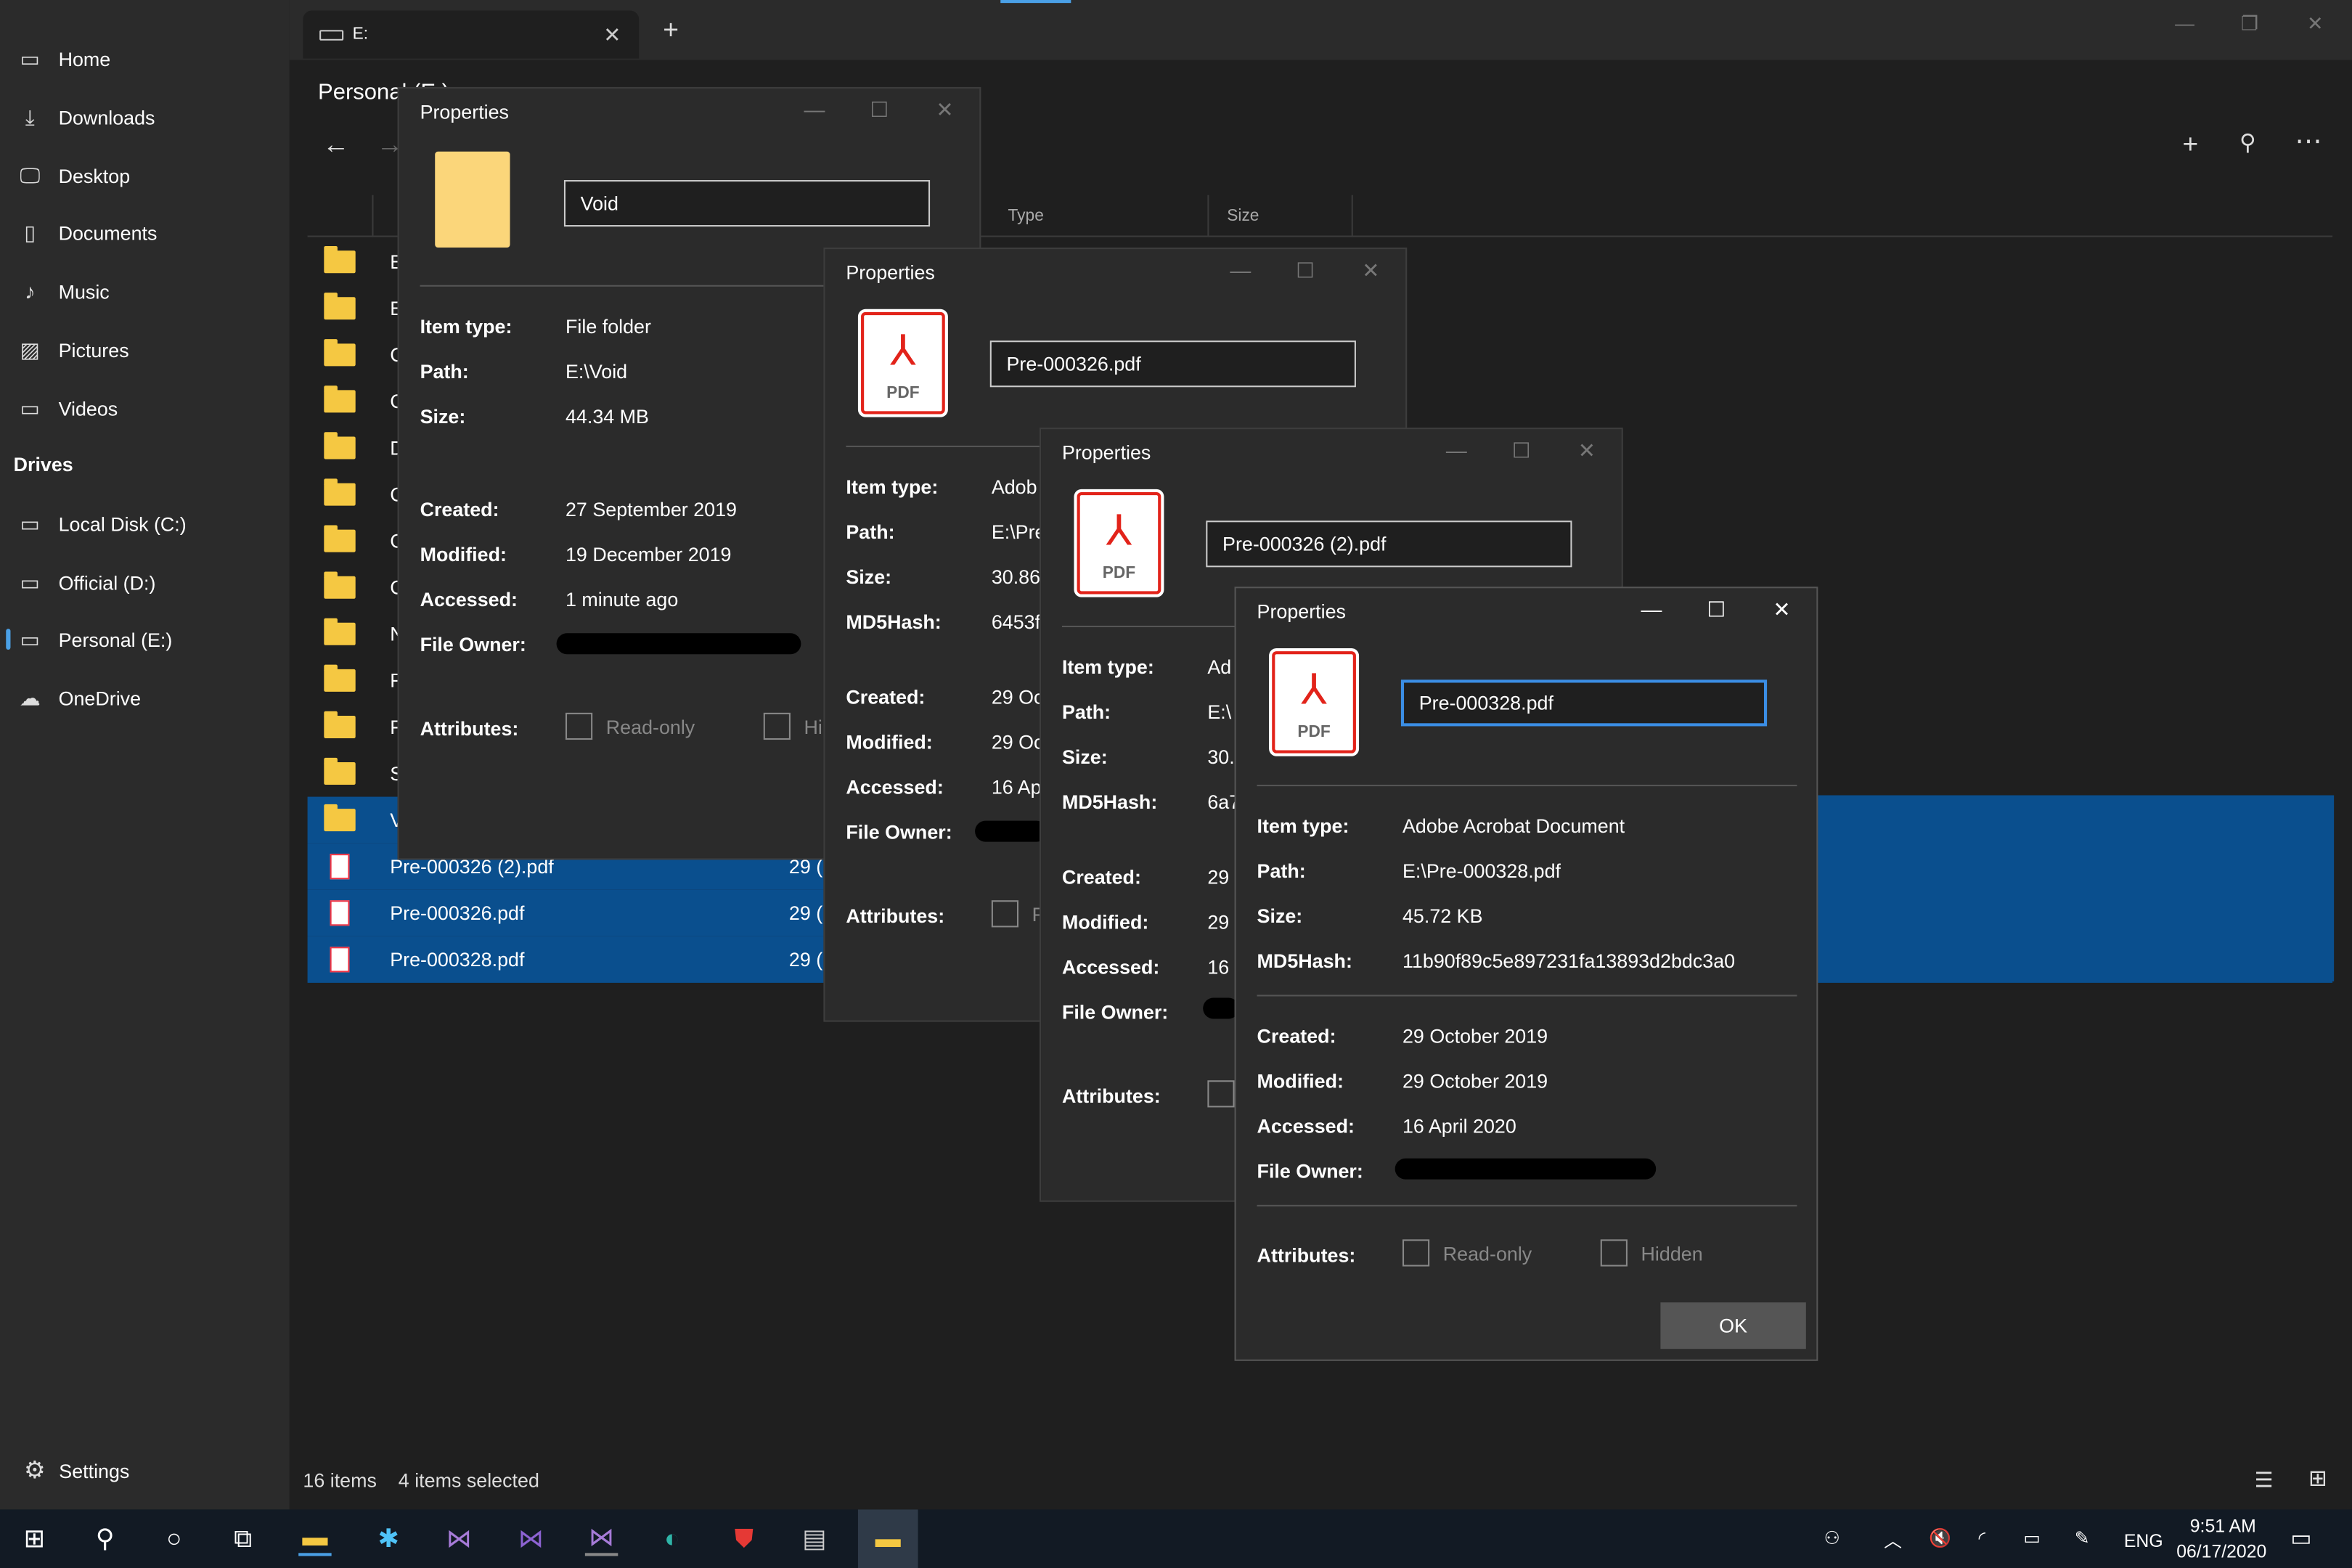 The image size is (2352, 1568). Describe the element at coordinates (894, 623) in the screenshot. I see `md5-label: MD5Hash:` at that location.